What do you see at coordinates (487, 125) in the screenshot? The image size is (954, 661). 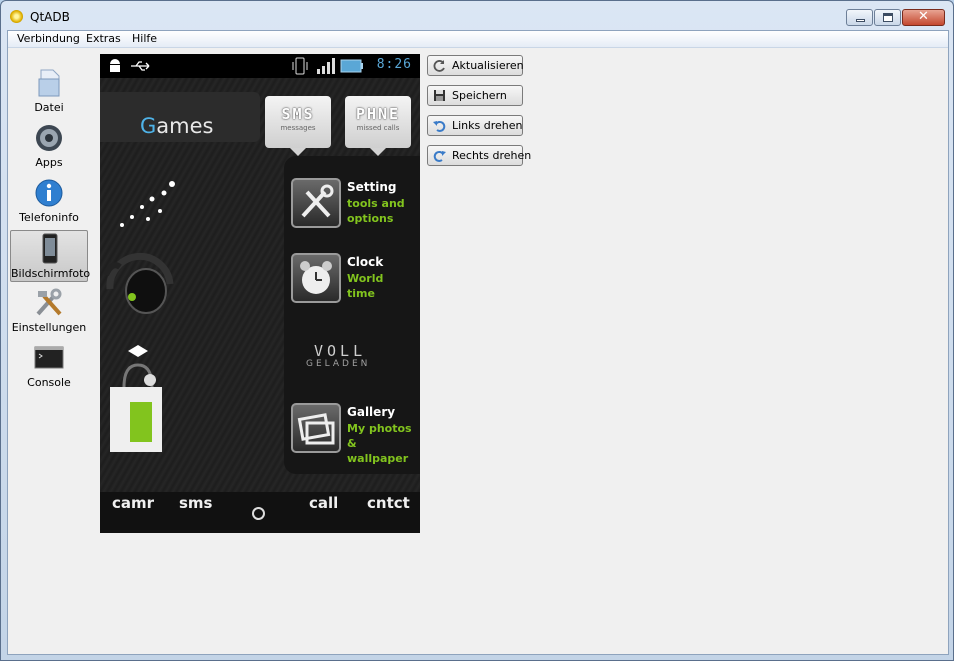 I see `rotate-left-button-label: Links drehen` at bounding box center [487, 125].